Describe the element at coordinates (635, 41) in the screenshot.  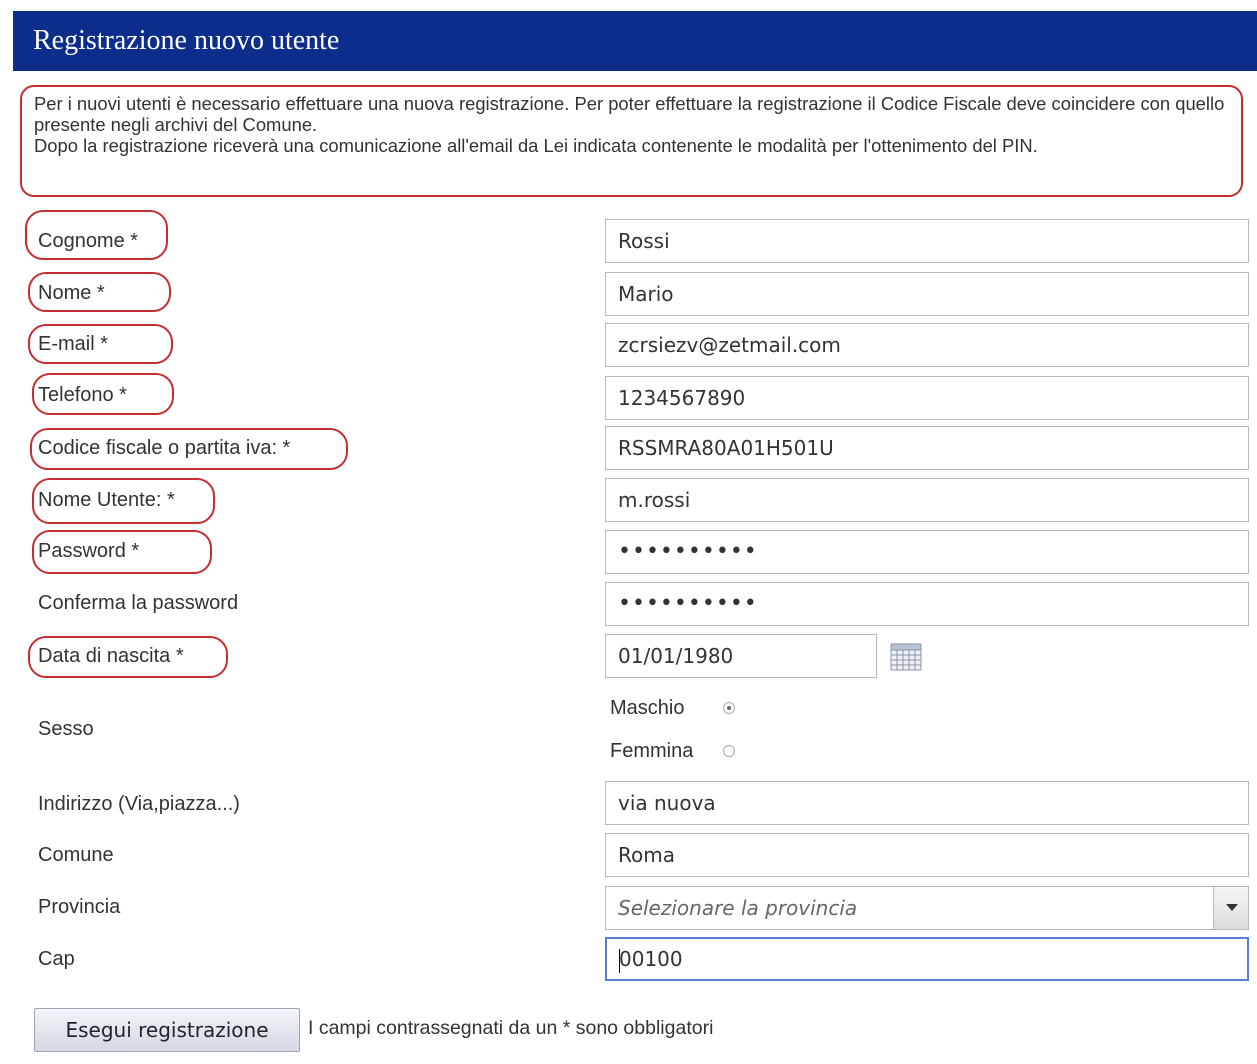
I see `page-header: Registrazione nuovo utente` at that location.